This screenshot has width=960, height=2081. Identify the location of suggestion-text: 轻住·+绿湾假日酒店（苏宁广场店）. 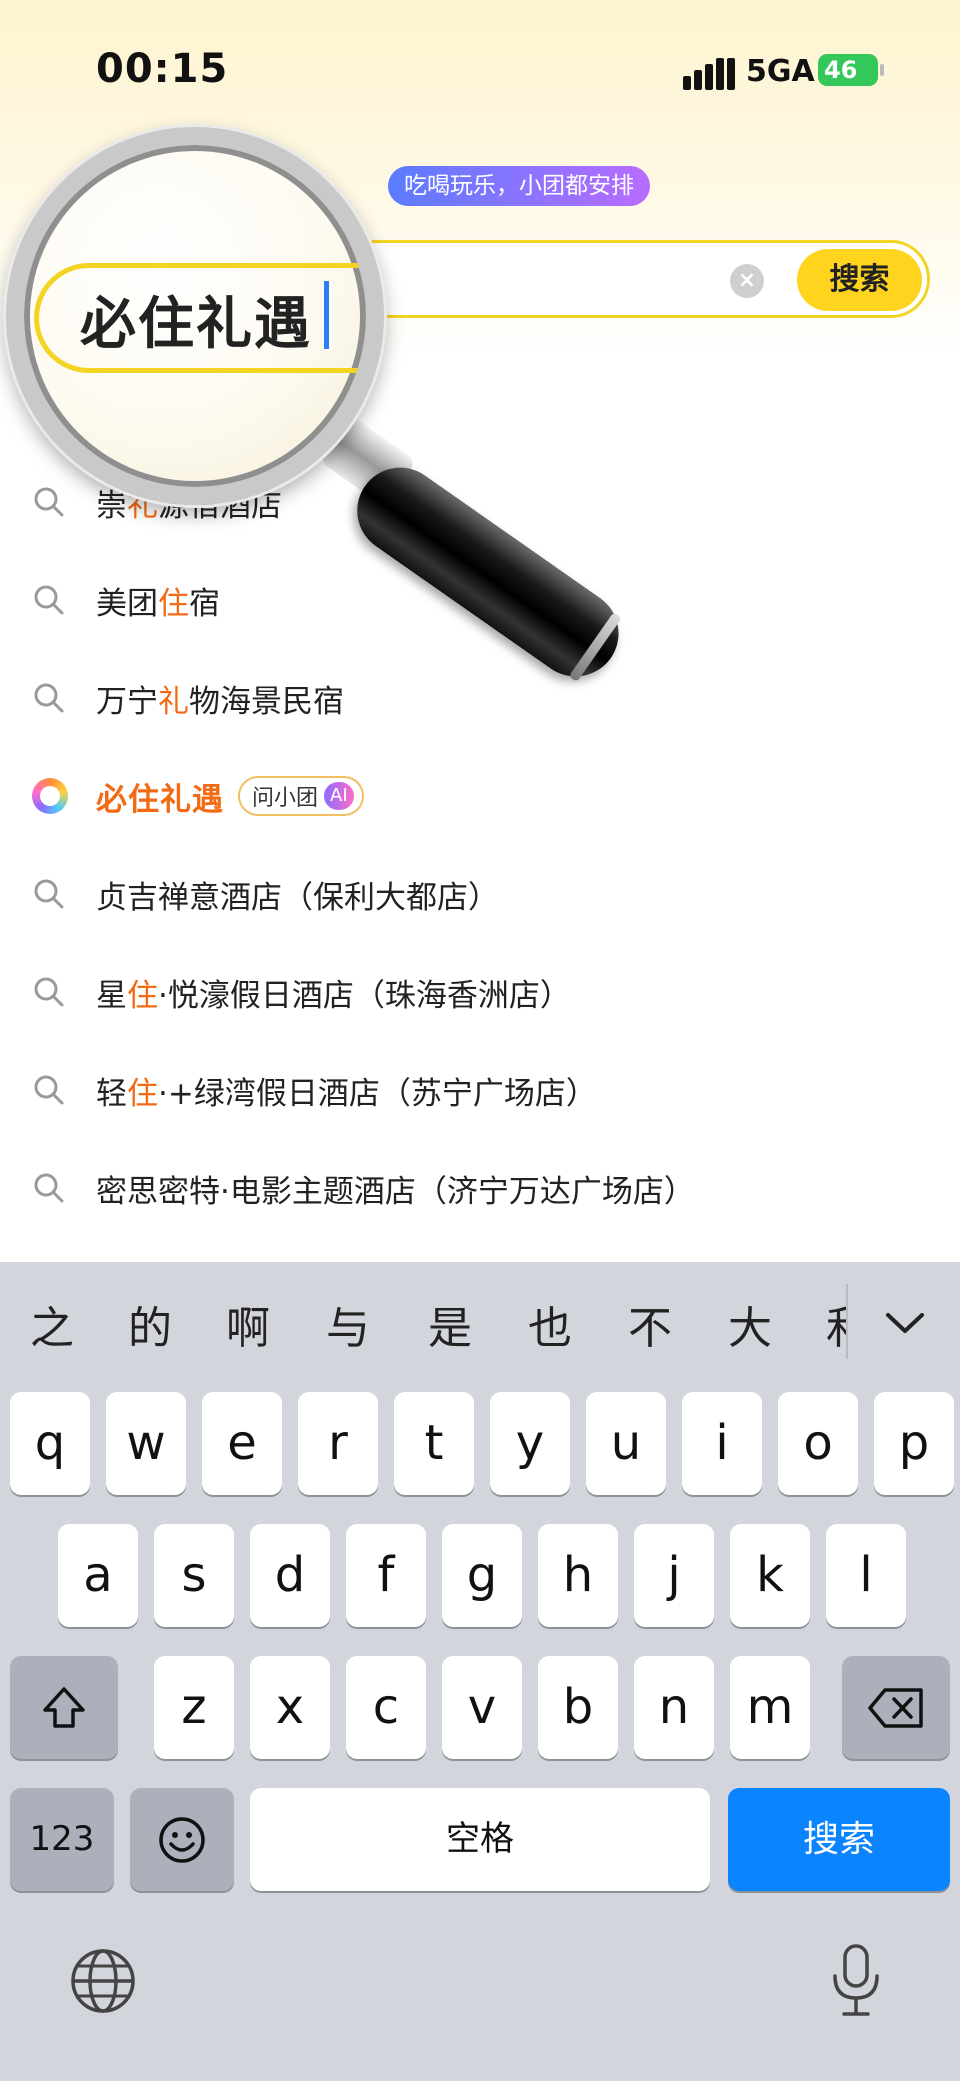
(346, 1093).